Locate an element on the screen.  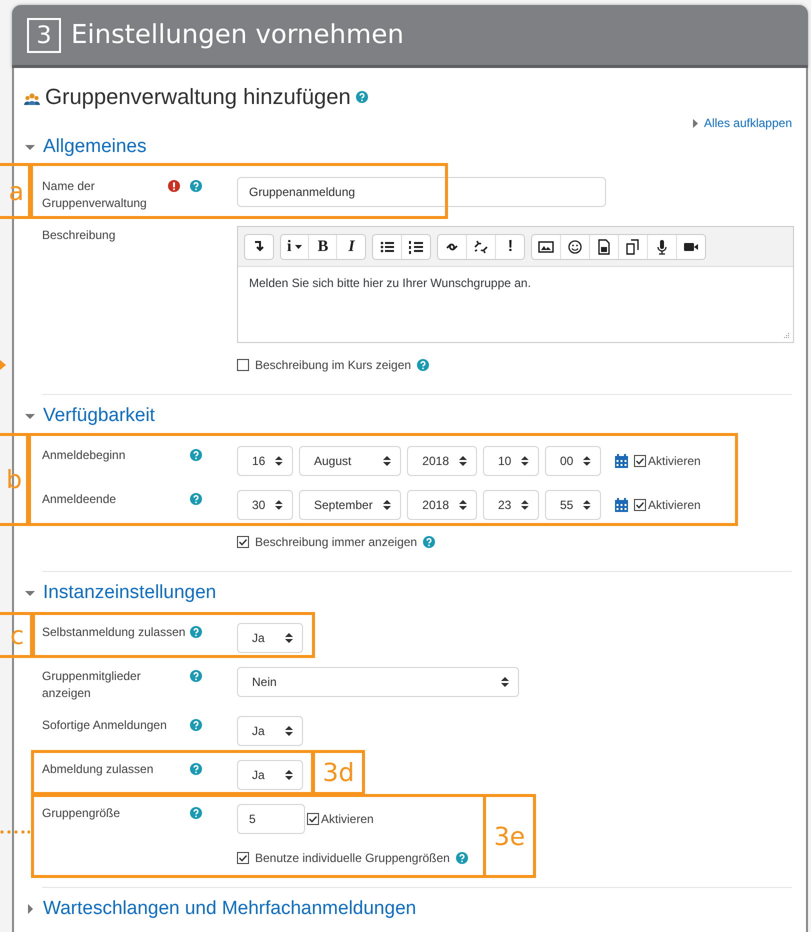
field-label: Anmeldebeginn is located at coordinates (84, 455).